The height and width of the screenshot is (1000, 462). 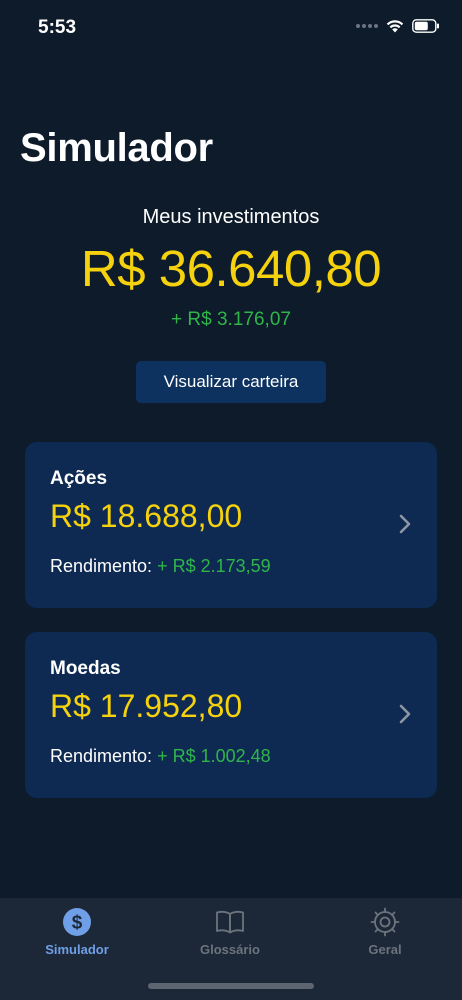 I want to click on book-icon, so click(x=230, y=922).